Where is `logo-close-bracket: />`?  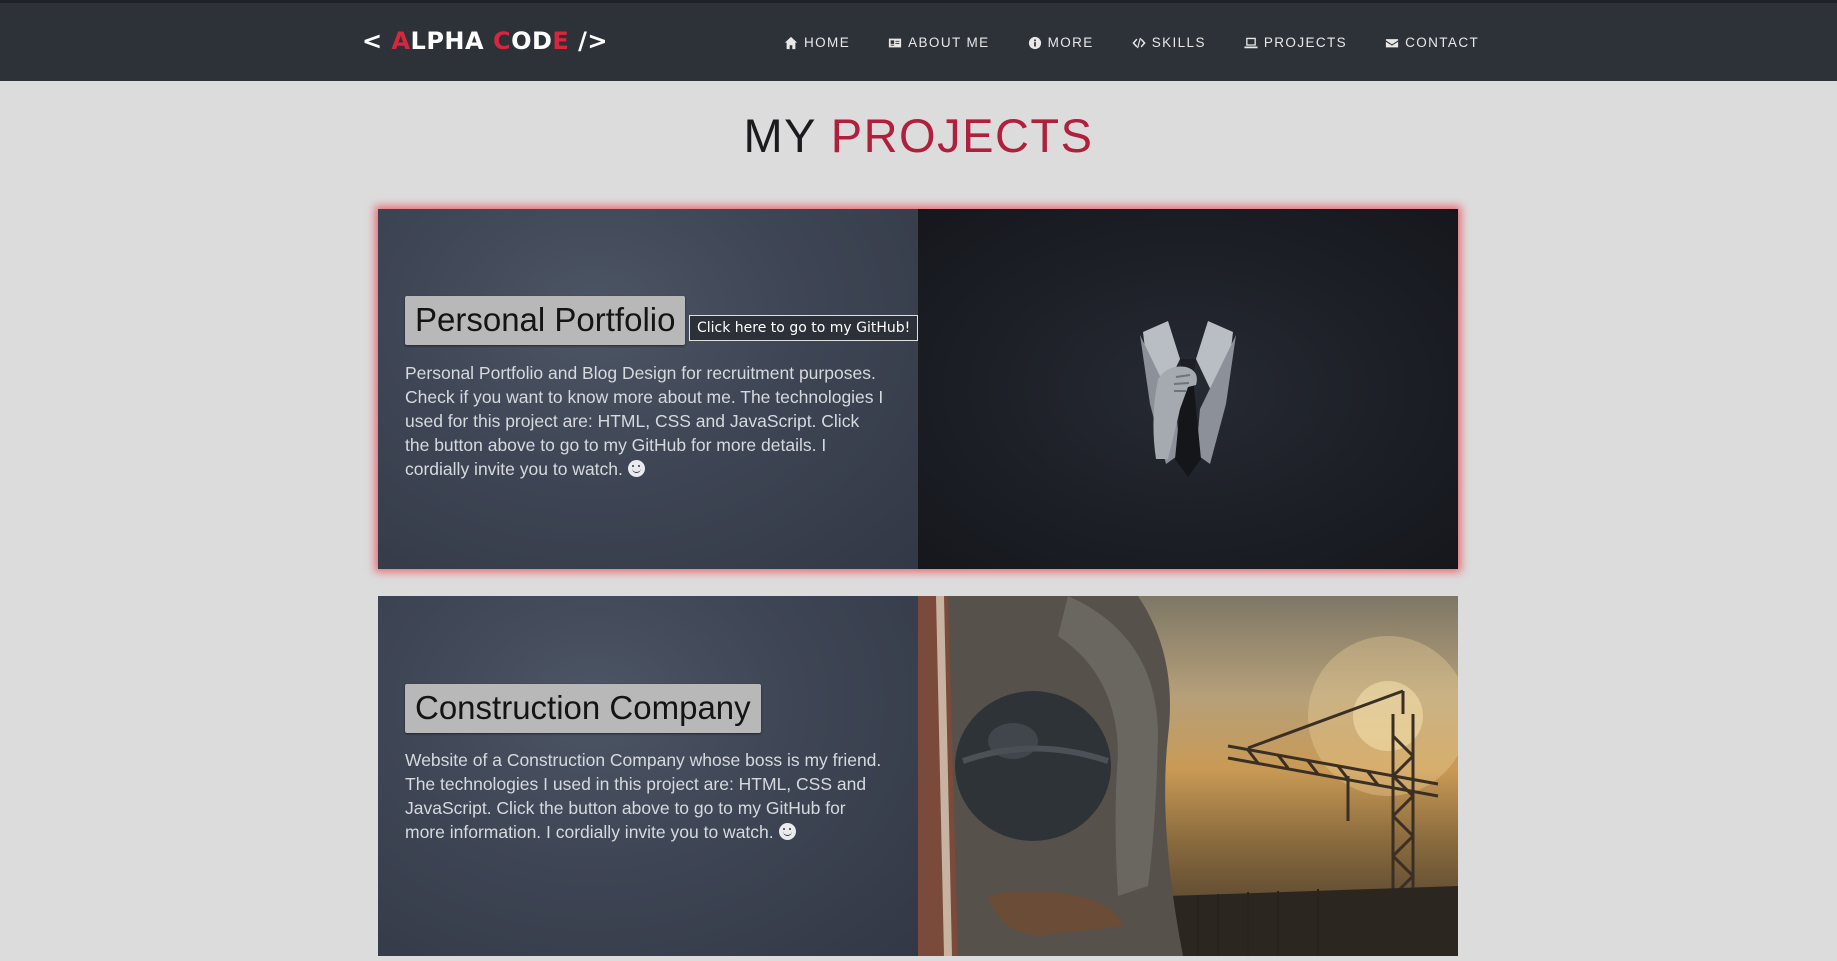 logo-close-bracket: /> is located at coordinates (589, 41).